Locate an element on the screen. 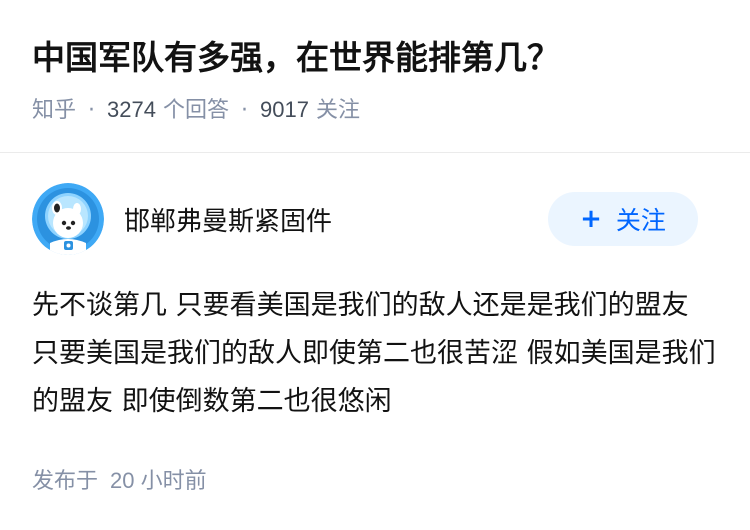  follow-button: + 关注 is located at coordinates (623, 219).